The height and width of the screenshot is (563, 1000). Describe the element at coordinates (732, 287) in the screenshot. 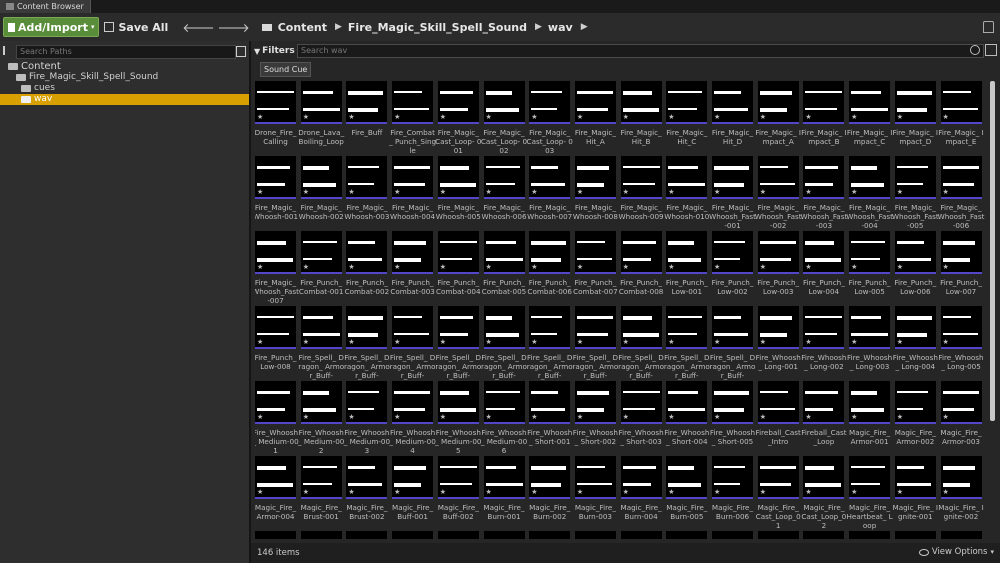

I see `asset-label: Fire_Punch_ Low-002` at that location.